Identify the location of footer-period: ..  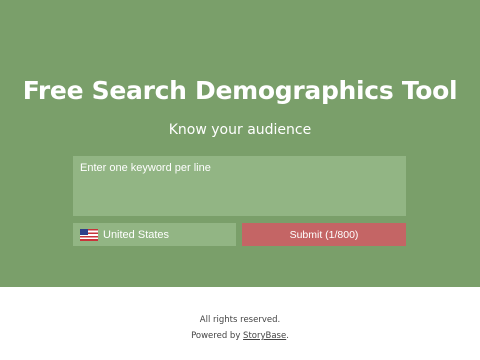
(287, 336).